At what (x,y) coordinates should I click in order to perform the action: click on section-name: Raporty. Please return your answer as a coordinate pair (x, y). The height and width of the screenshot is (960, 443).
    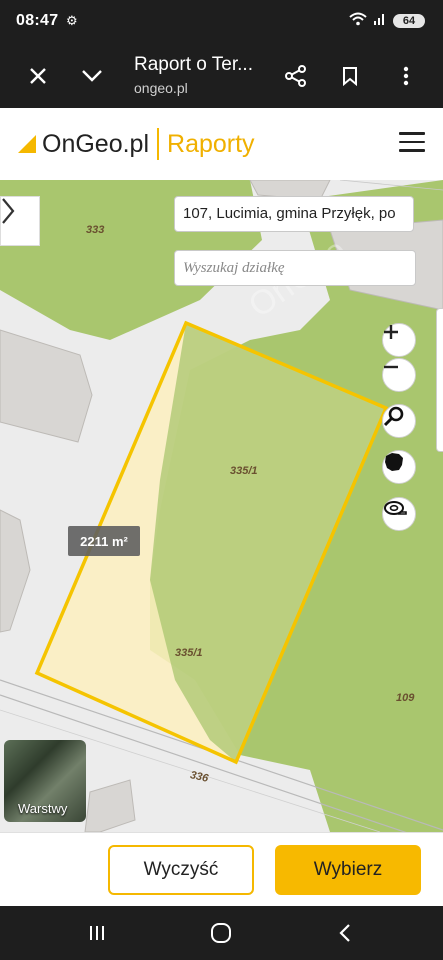
    Looking at the image, I should click on (211, 143).